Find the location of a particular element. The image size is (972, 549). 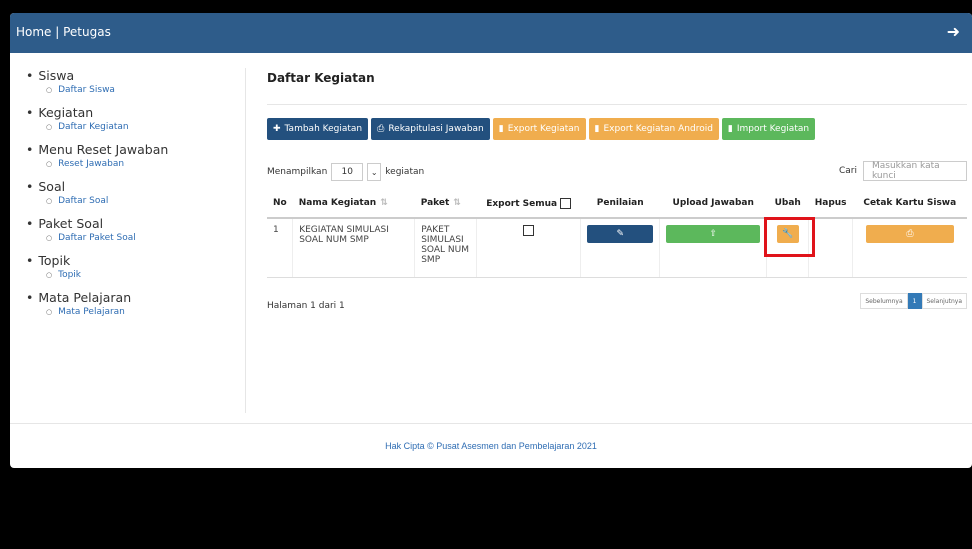

cell-no: 1 is located at coordinates (280, 248).